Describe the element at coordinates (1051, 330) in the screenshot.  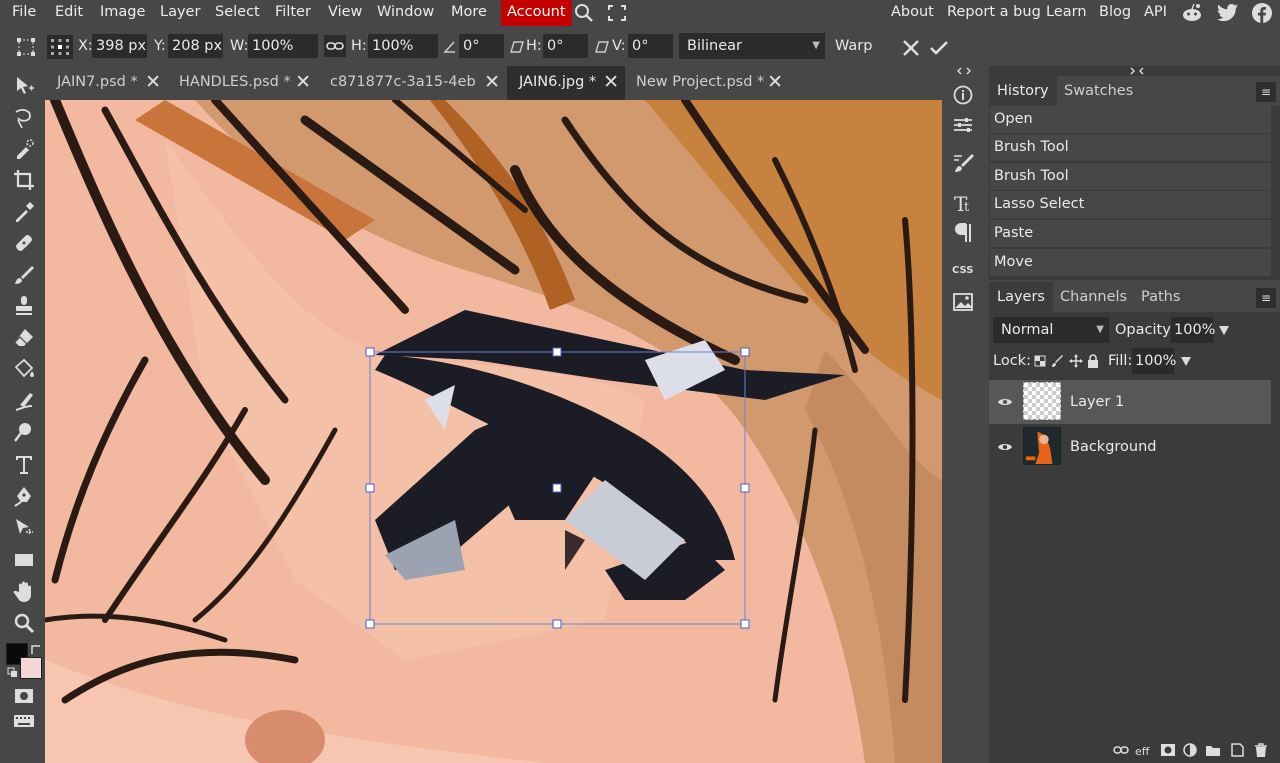
I see `blend-mode-select: Normal ▼` at that location.